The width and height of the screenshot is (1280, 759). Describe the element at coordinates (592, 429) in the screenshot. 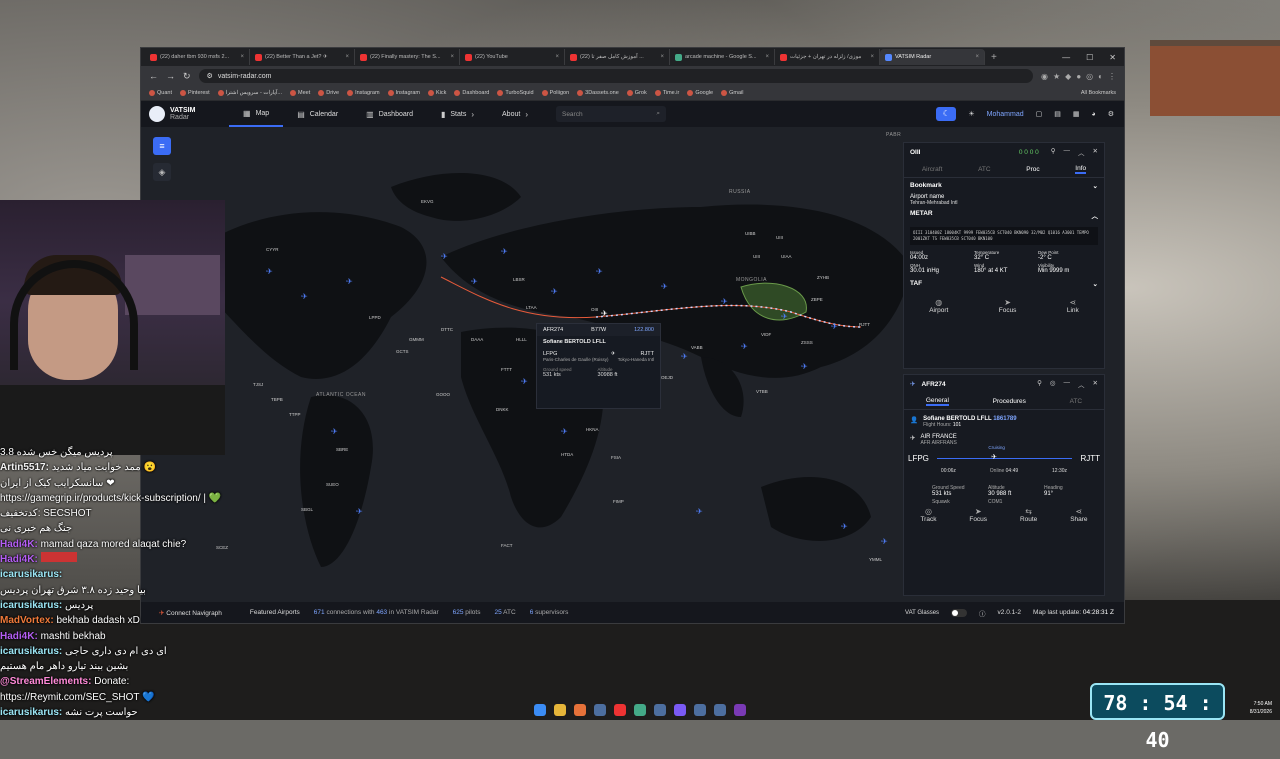

I see `fir-label: HKNA` at that location.